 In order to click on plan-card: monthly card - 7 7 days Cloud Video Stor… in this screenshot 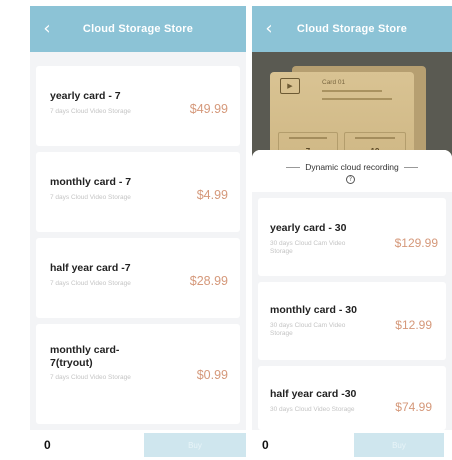, I will do `click(138, 192)`.